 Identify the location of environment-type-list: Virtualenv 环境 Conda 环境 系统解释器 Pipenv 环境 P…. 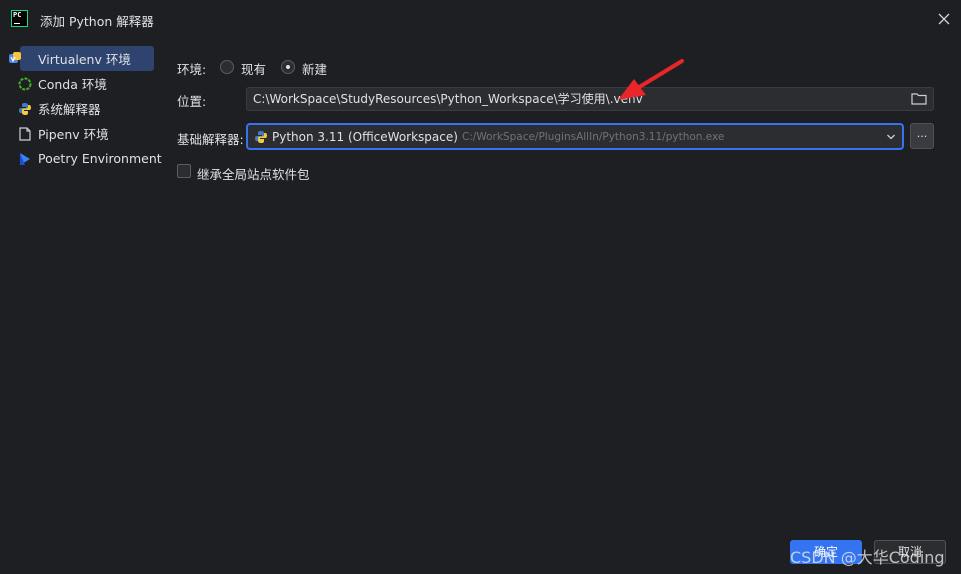
(85, 108).